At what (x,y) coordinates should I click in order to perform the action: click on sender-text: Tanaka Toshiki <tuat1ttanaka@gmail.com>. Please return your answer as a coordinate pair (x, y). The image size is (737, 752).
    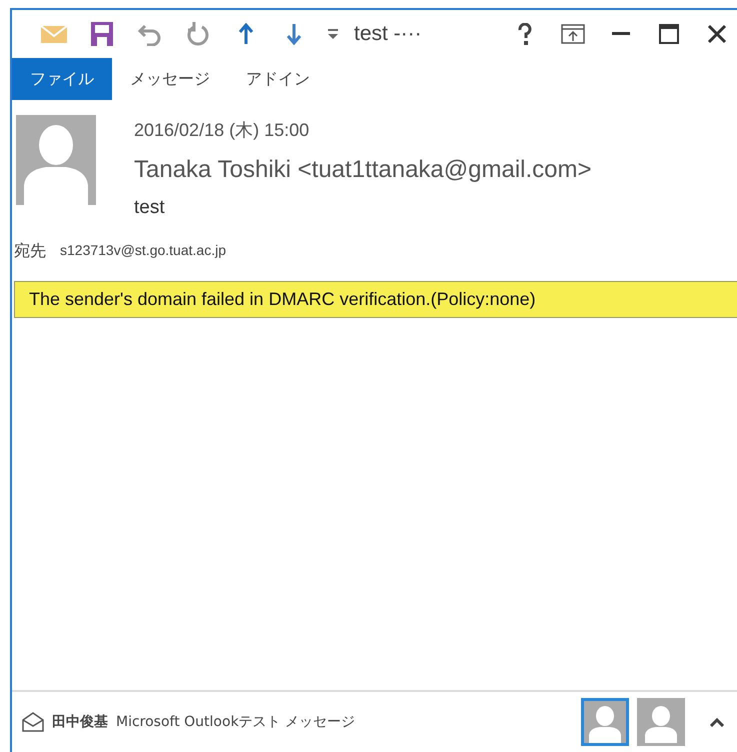
    Looking at the image, I should click on (363, 170).